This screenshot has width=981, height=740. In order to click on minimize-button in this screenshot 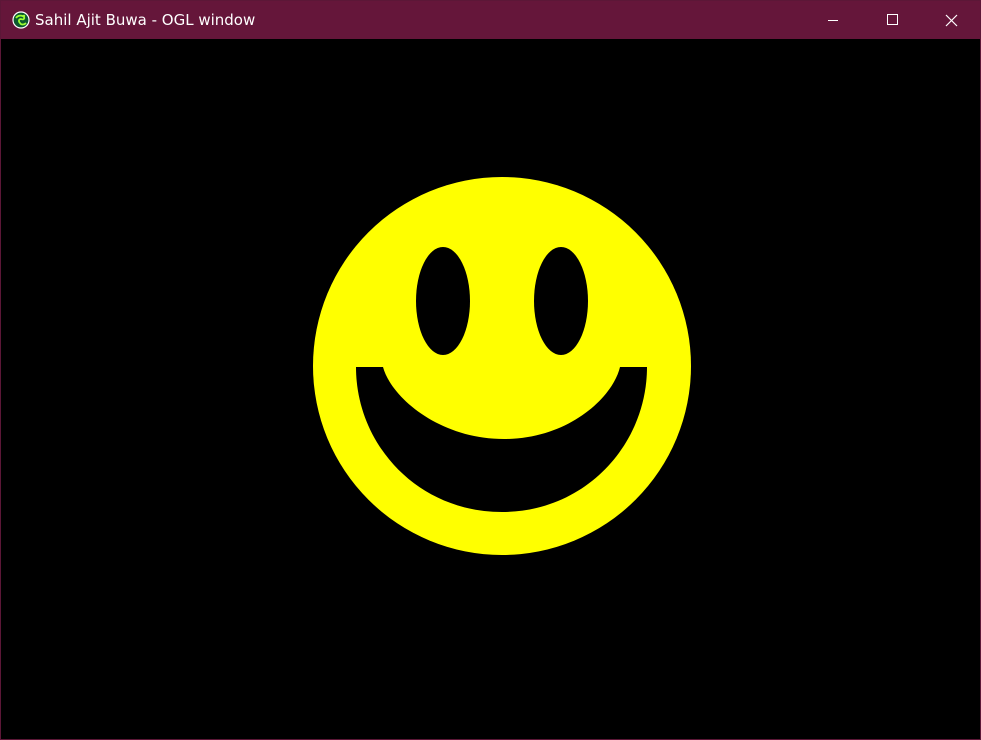, I will do `click(833, 20)`.